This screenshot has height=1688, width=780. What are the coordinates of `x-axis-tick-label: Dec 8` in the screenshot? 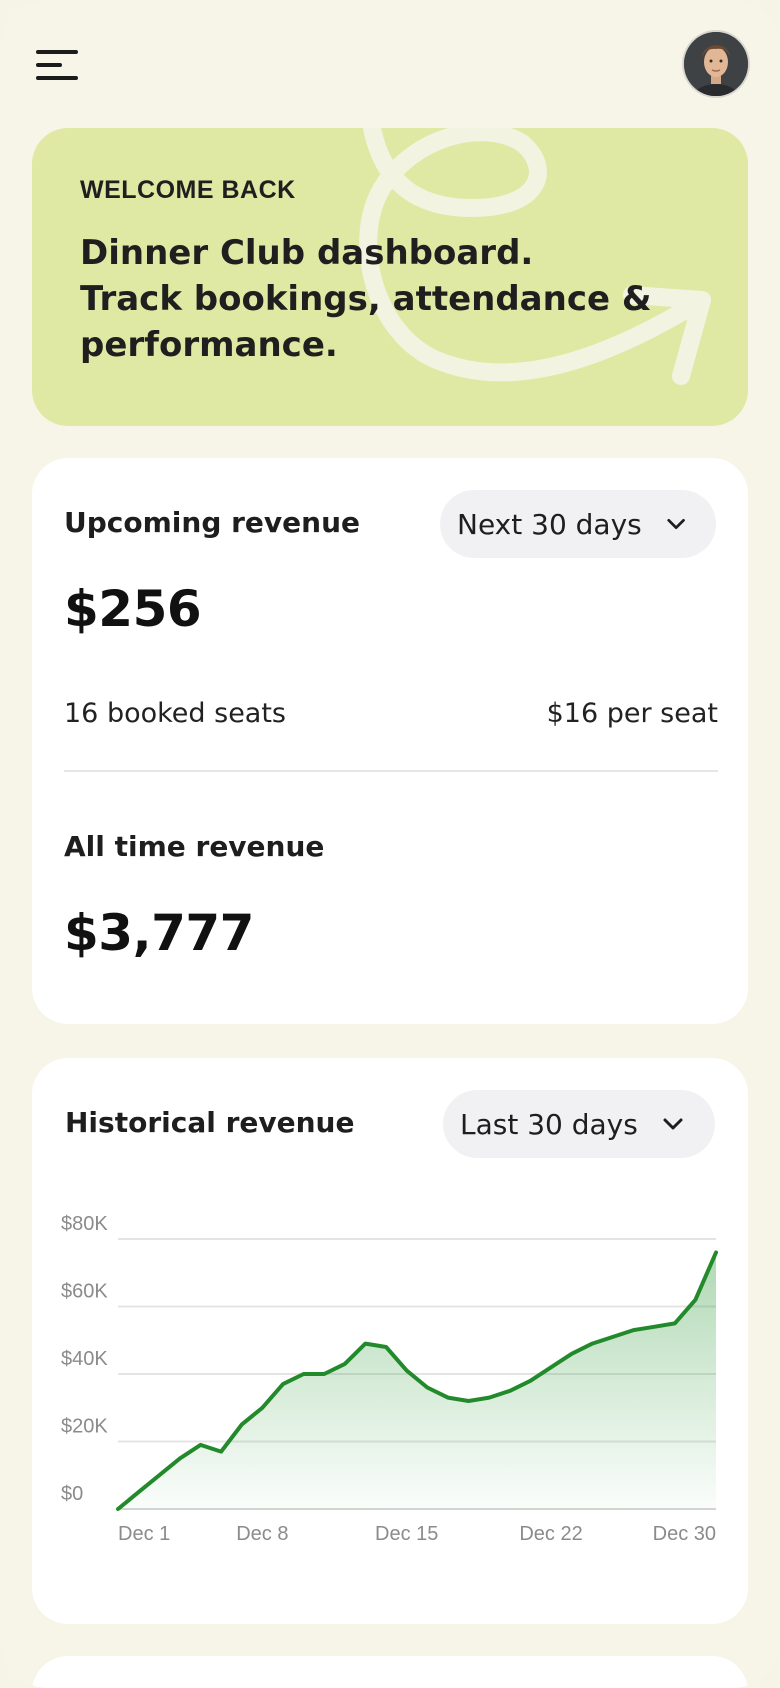 It's located at (262, 1534).